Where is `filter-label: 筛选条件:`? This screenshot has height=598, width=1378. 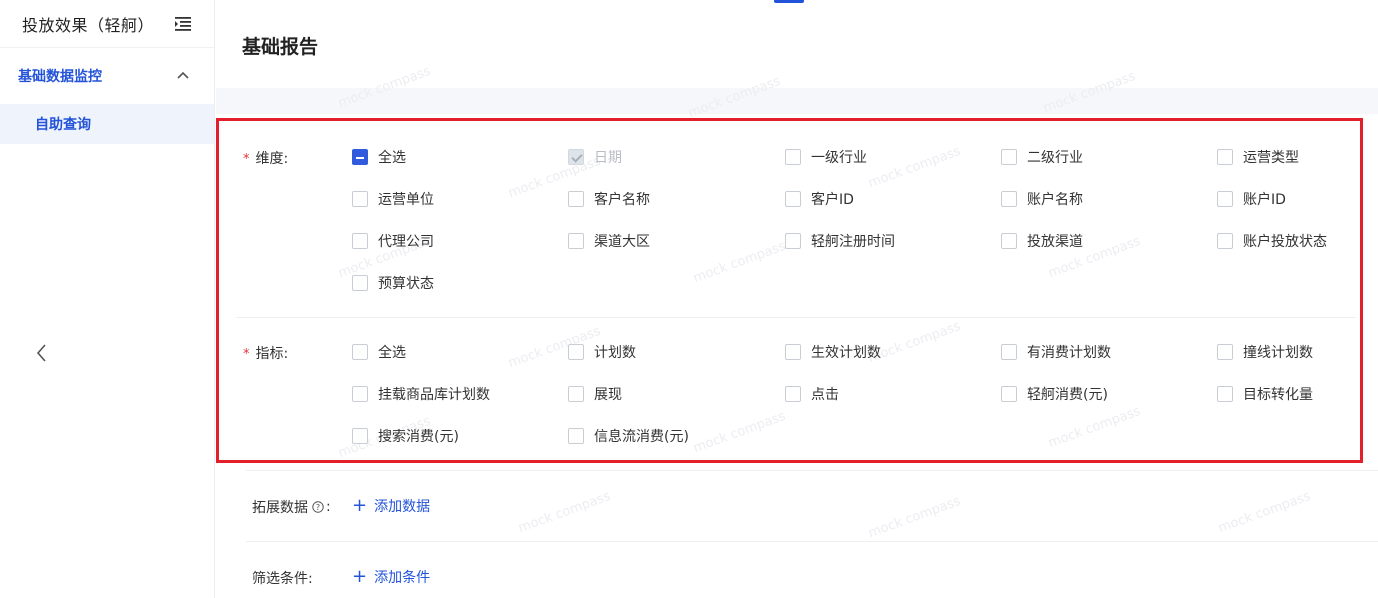 filter-label: 筛选条件: is located at coordinates (282, 579).